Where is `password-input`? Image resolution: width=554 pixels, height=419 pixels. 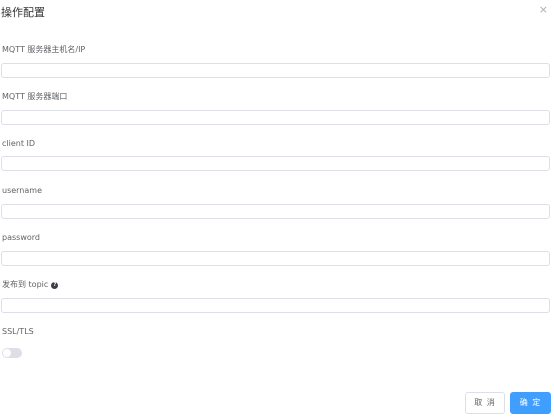 password-input is located at coordinates (275, 258).